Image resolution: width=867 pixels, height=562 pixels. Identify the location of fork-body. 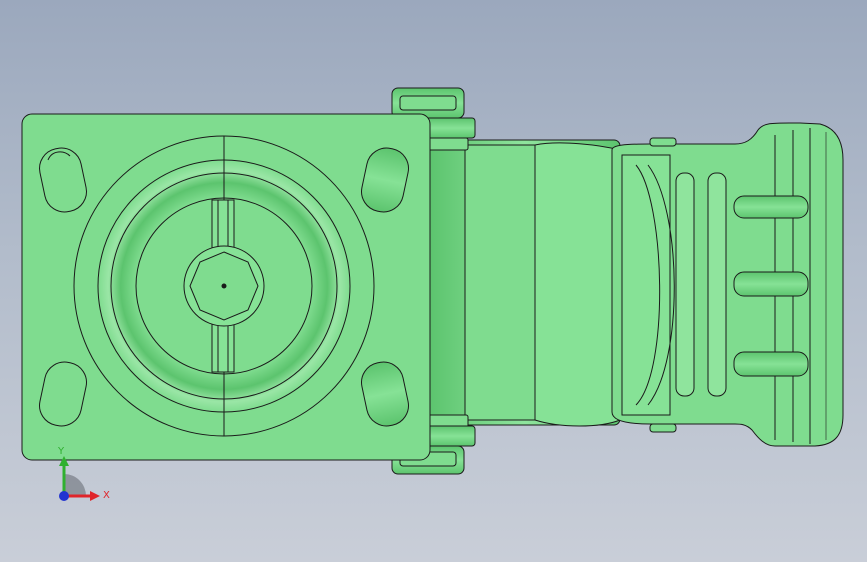
(525, 283).